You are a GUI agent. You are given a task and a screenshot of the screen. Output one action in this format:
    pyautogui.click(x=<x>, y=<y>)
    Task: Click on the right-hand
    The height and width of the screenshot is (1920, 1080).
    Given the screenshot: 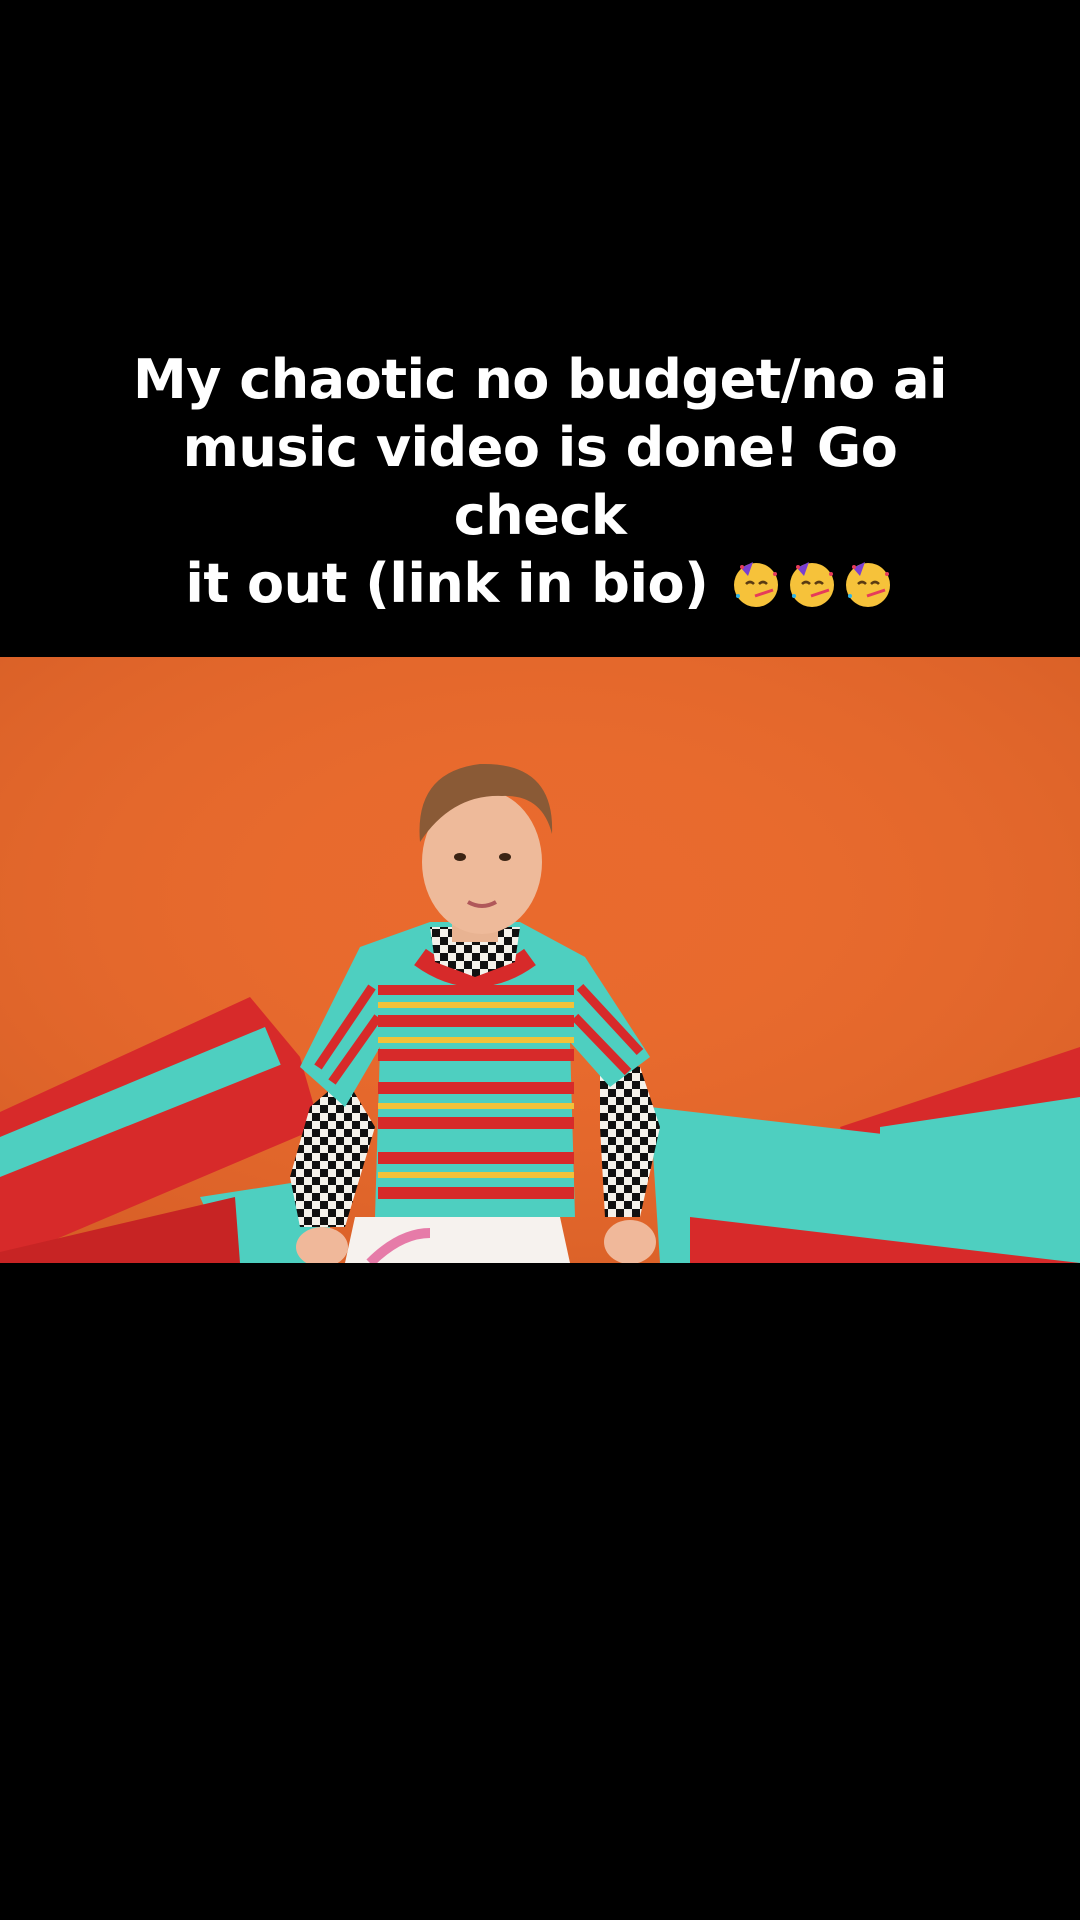 What is the action you would take?
    pyautogui.click(x=630, y=1241)
    